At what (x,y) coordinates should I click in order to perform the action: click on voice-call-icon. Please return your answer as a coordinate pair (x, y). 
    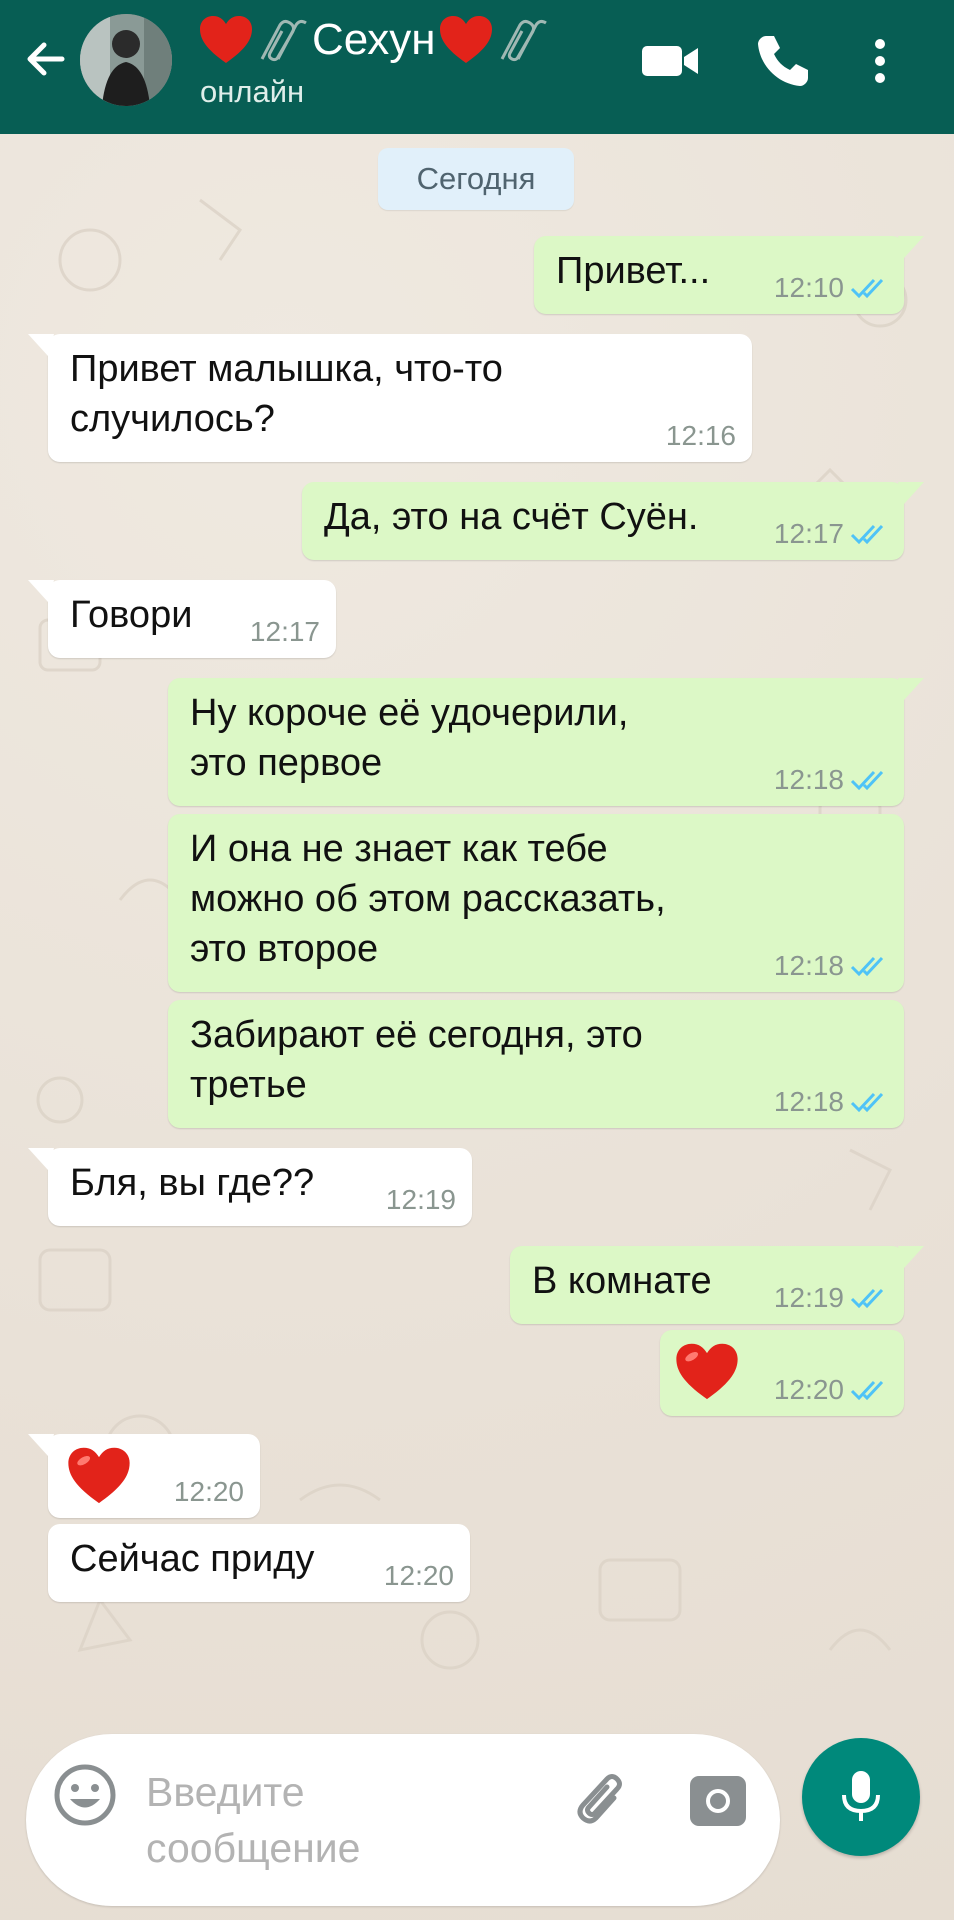
    Looking at the image, I should click on (783, 61).